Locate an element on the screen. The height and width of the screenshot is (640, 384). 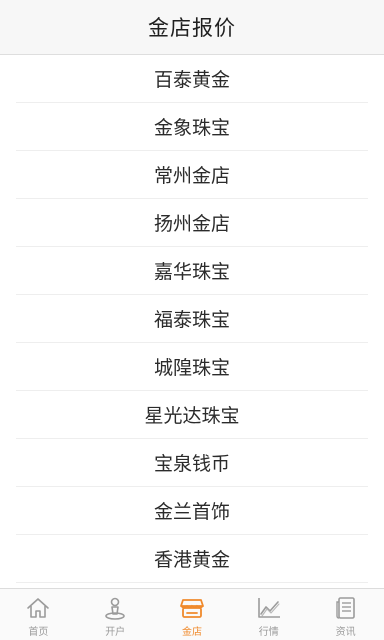
list-item-label: 扬州金店 is located at coordinates (191, 224).